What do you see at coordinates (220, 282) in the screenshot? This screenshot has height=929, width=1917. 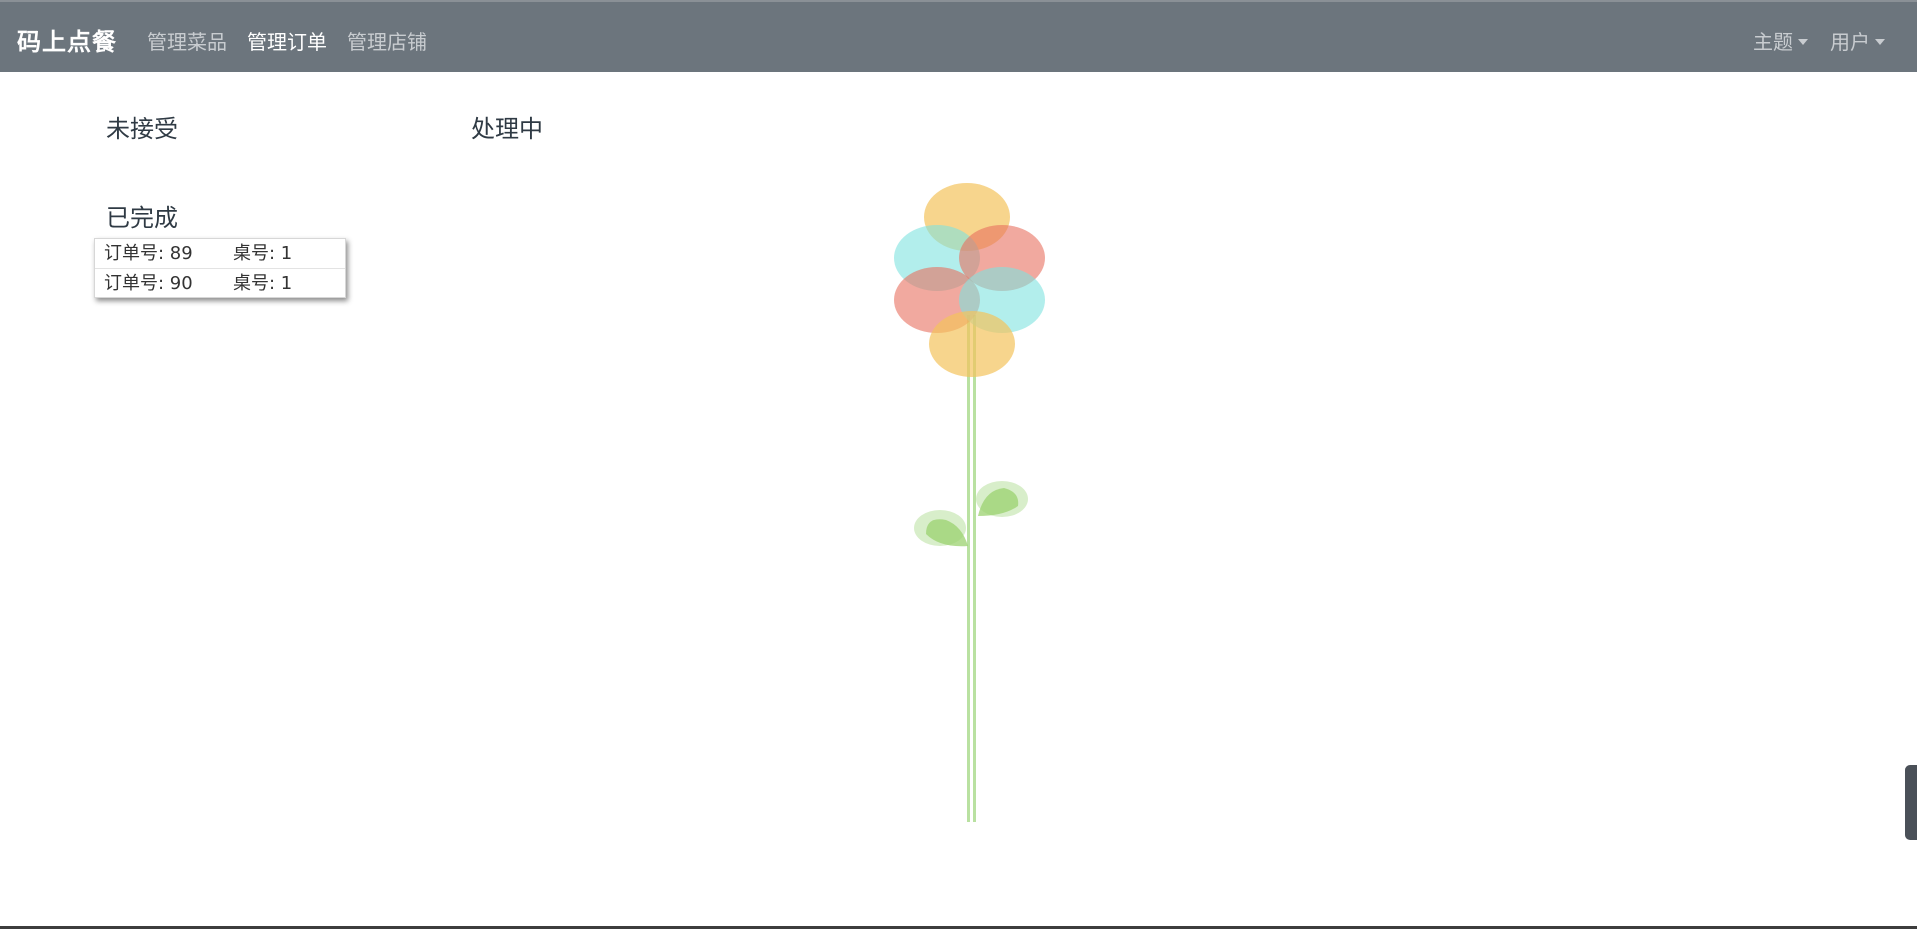 I see `list-item: 订单号: 90 桌号: 1` at bounding box center [220, 282].